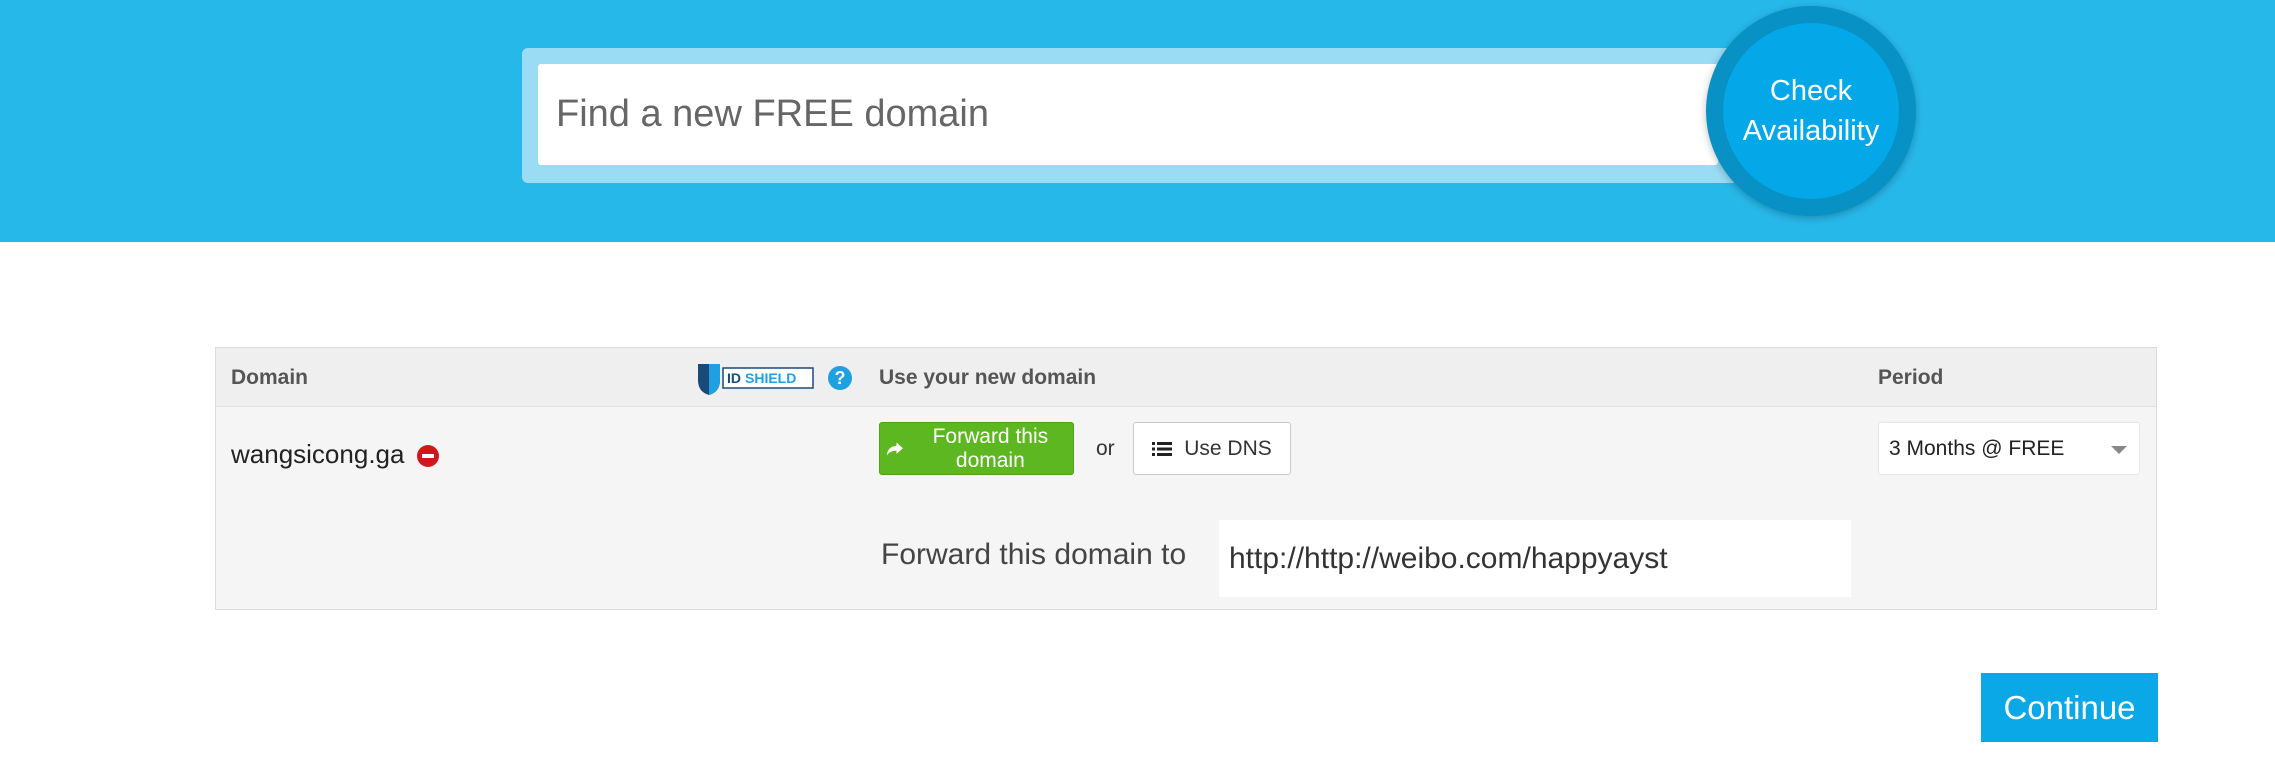  Describe the element at coordinates (894, 448) in the screenshot. I see `share-arrow-icon` at that location.